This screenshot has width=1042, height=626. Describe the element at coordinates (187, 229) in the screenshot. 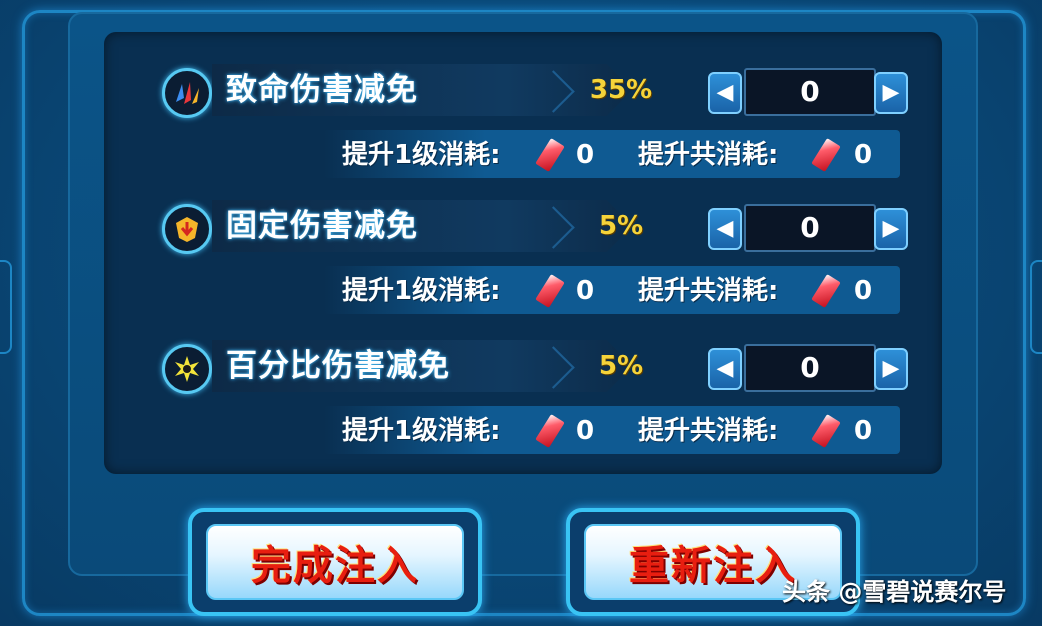

I see `shield-arrow-icon` at that location.